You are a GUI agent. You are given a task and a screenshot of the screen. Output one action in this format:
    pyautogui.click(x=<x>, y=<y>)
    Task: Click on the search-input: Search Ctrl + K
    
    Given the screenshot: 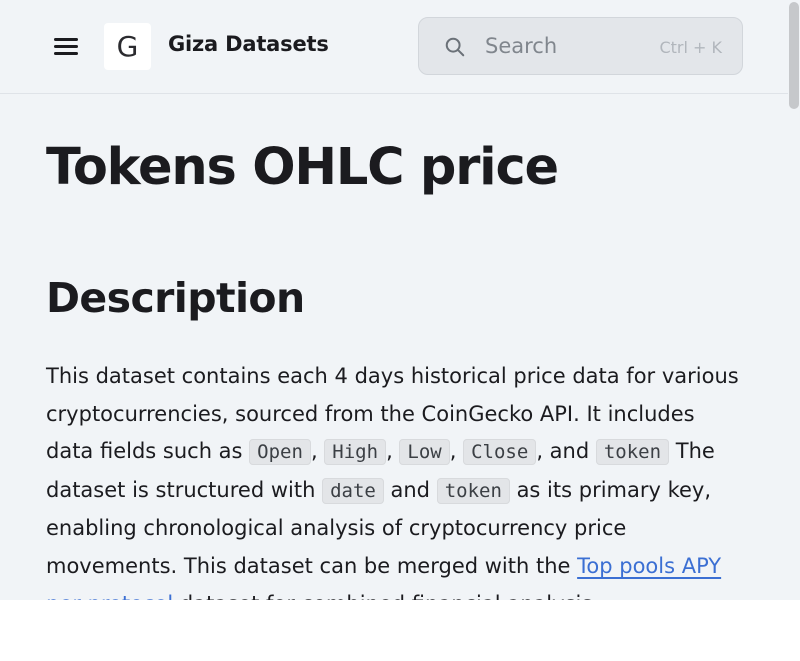 What is the action you would take?
    pyautogui.click(x=580, y=46)
    